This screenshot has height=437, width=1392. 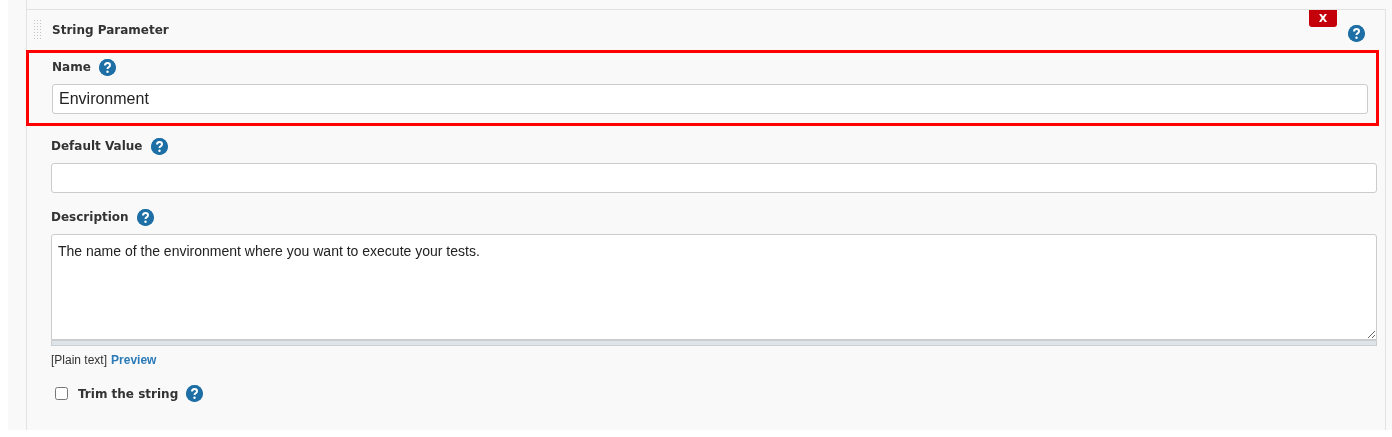 What do you see at coordinates (79, 360) in the screenshot?
I see `syntax-label: [Plain text]` at bounding box center [79, 360].